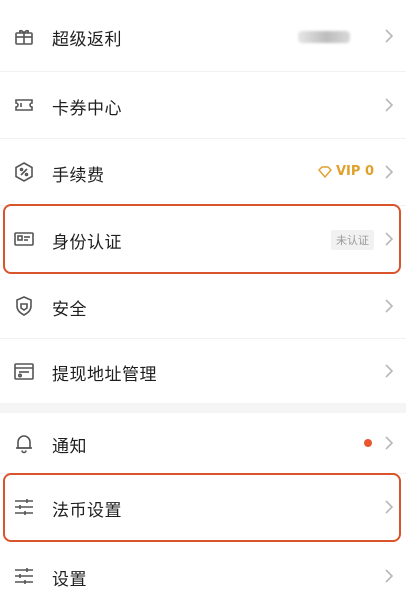  What do you see at coordinates (203, 507) in the screenshot?
I see `menu-item-fiat-settings: 法币设置` at bounding box center [203, 507].